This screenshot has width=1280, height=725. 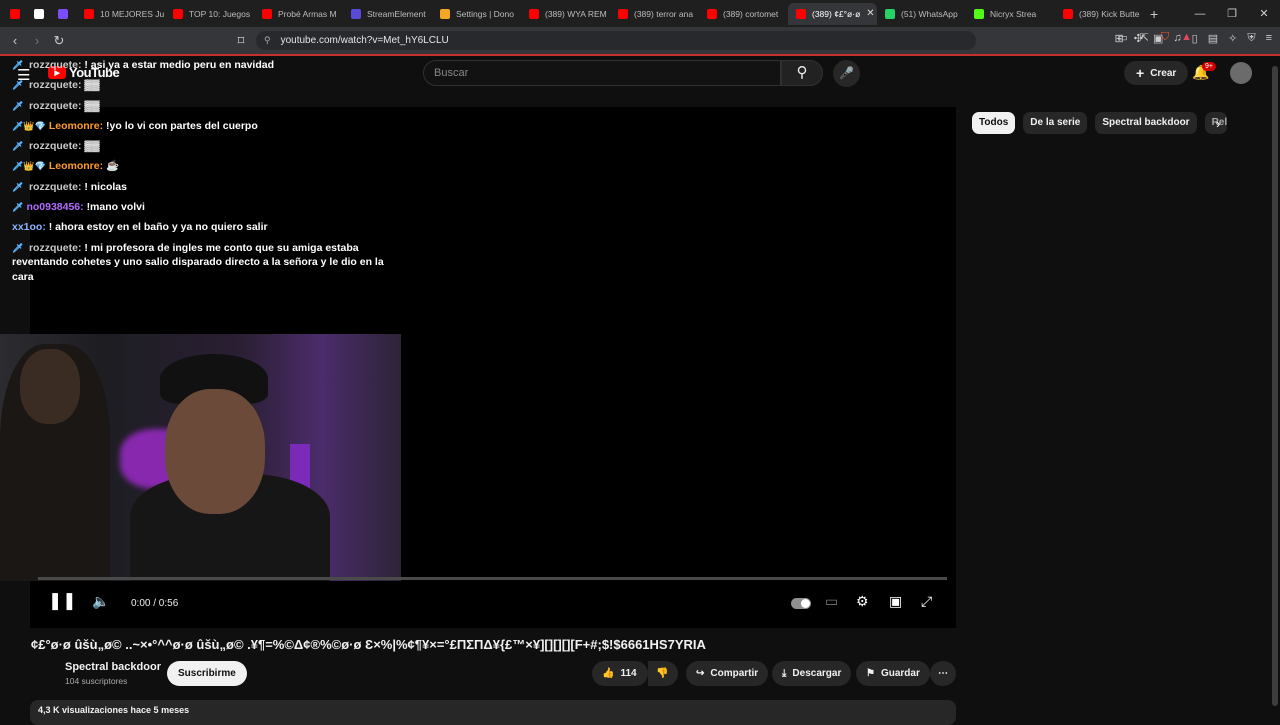 What do you see at coordinates (870, 13) in the screenshot?
I see `close-tab-icon: ✕` at bounding box center [870, 13].